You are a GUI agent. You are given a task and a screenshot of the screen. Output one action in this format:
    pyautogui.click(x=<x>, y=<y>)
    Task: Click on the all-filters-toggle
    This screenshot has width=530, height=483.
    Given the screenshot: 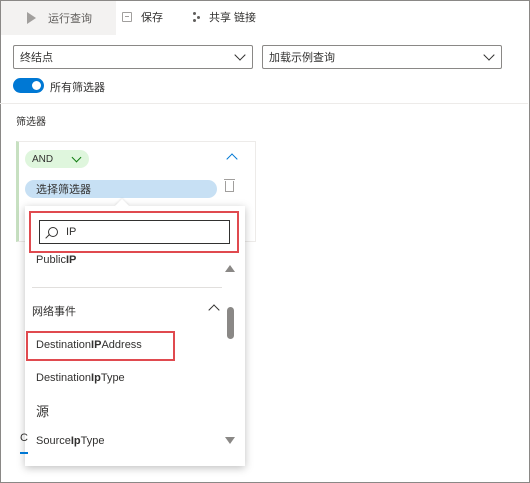 What is the action you would take?
    pyautogui.click(x=28, y=85)
    